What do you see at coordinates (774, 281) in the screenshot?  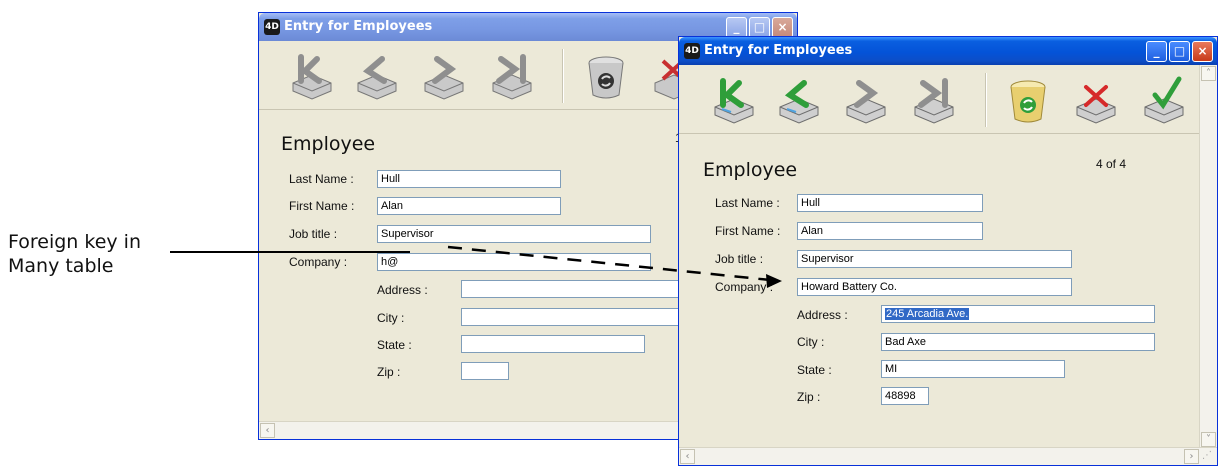 I see `arrowhead-icon` at bounding box center [774, 281].